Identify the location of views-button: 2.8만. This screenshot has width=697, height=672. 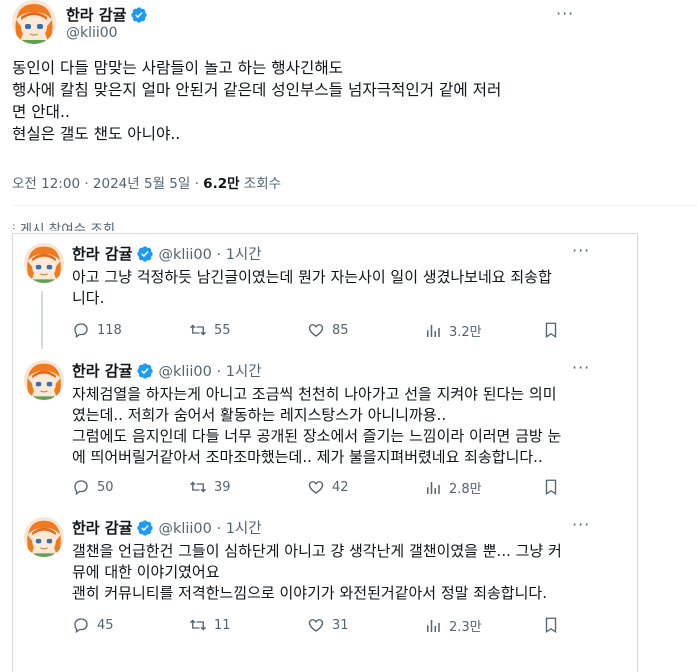
(453, 487).